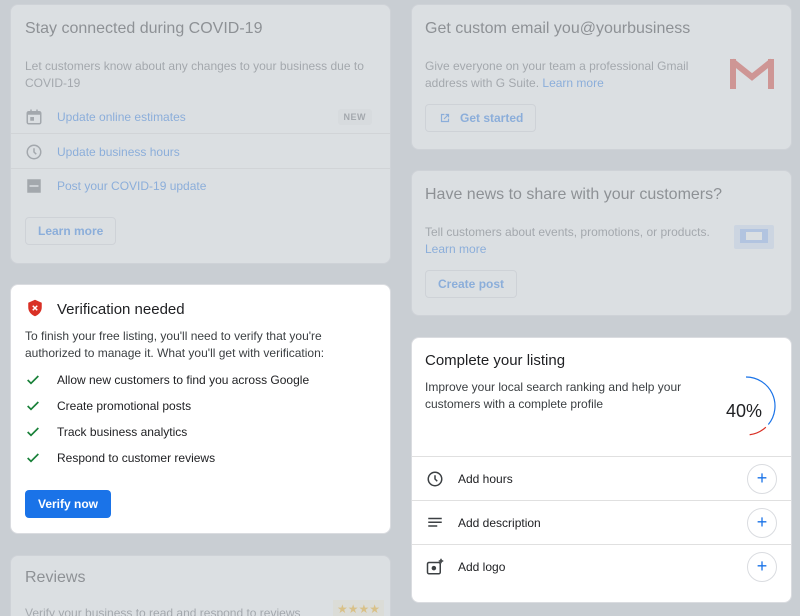 The image size is (800, 616). Describe the element at coordinates (124, 406) in the screenshot. I see `benefit-label: Create promotional posts` at that location.